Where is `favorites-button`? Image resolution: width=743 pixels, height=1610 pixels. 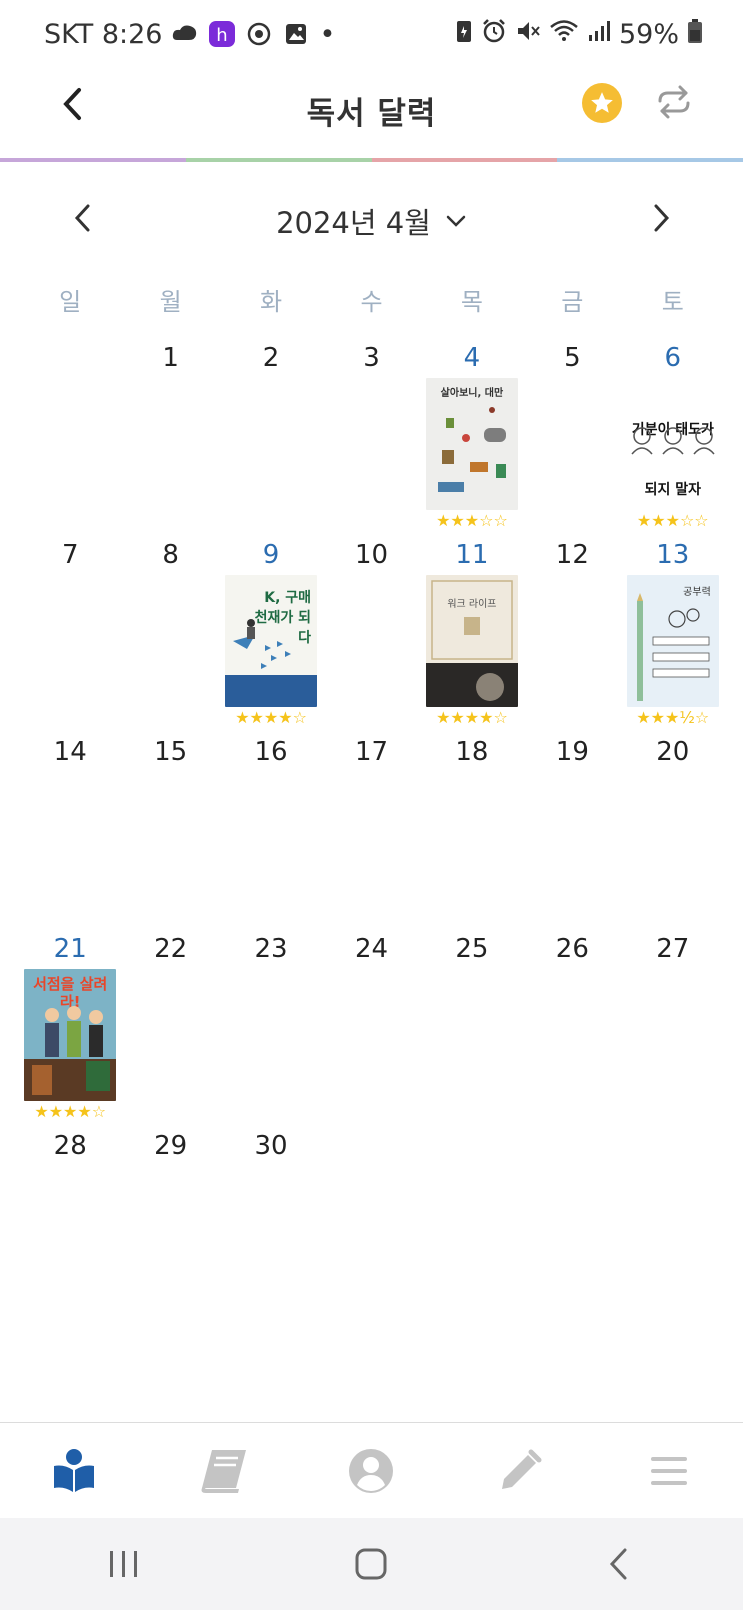
favorites-button is located at coordinates (602, 103).